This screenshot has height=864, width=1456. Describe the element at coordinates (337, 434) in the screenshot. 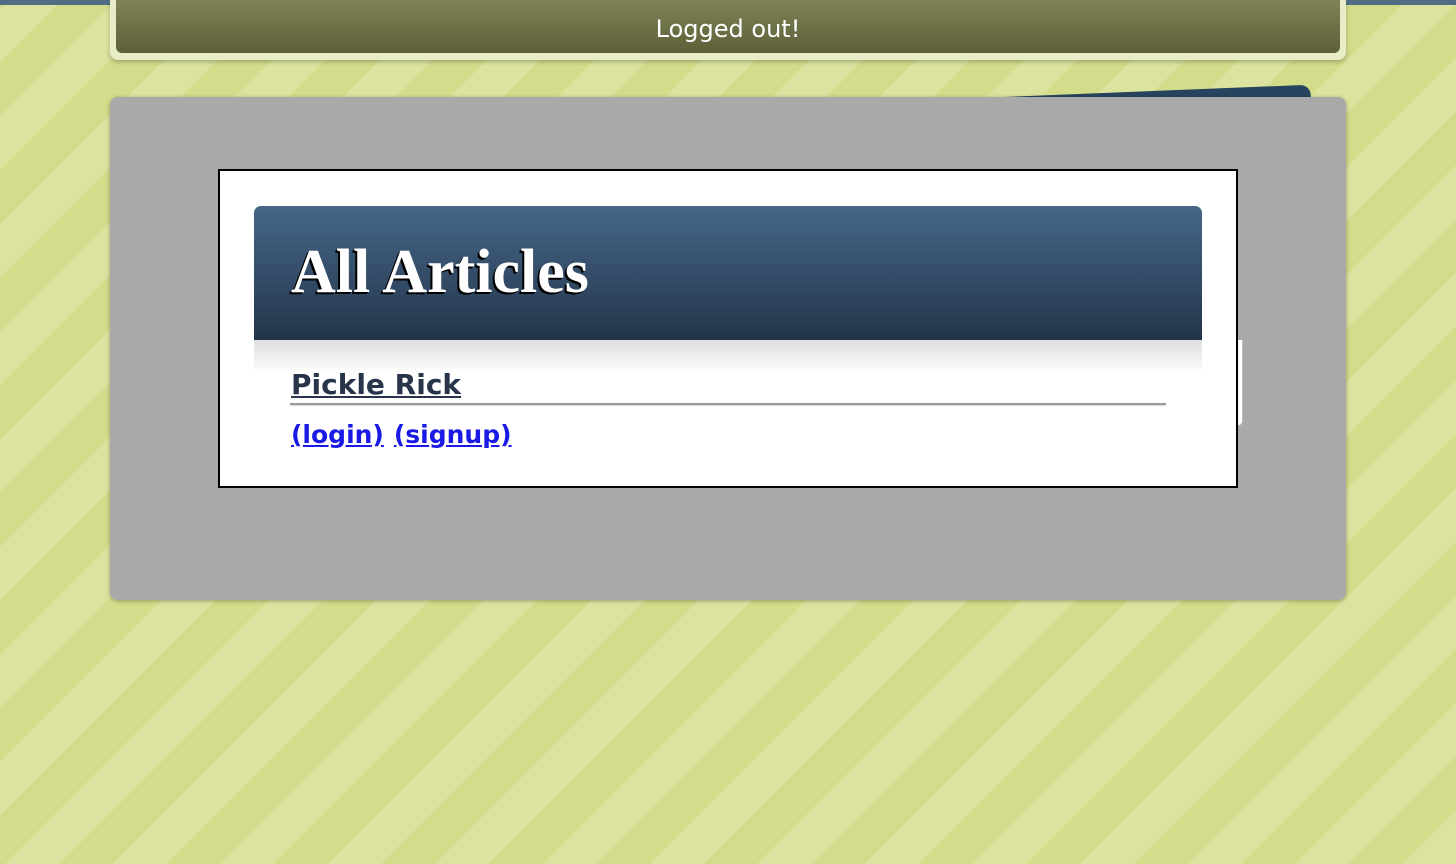

I see `login-link: (login)` at that location.